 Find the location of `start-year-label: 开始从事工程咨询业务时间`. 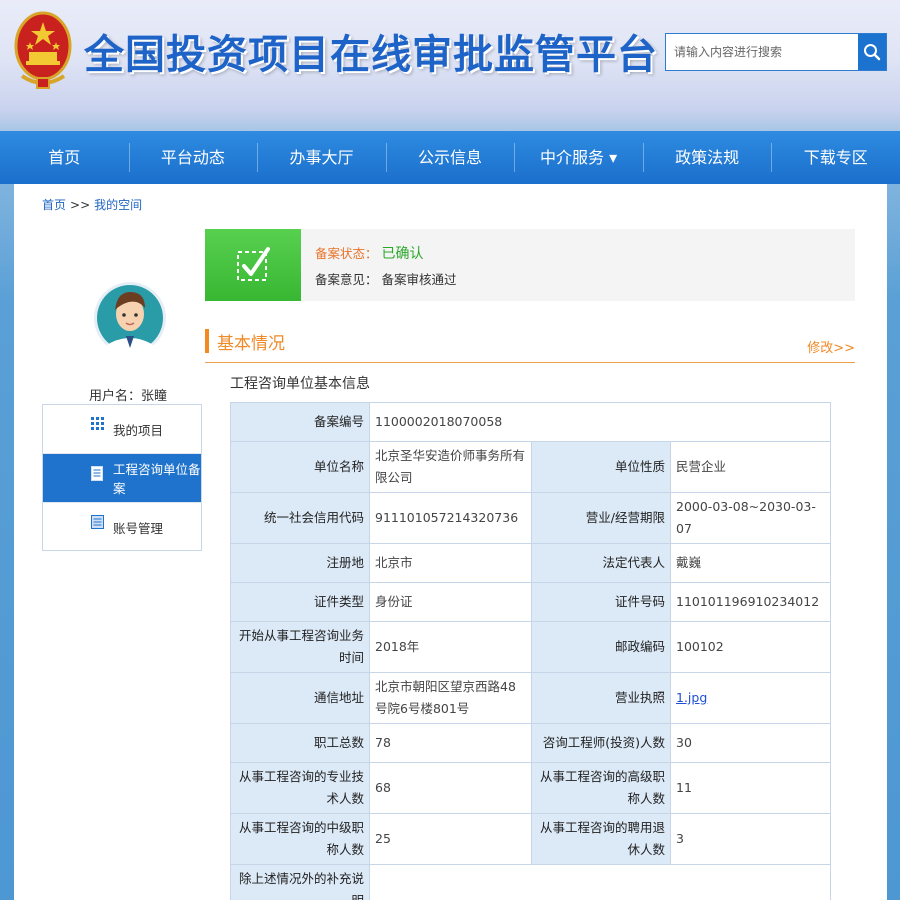

start-year-label: 开始从事工程咨询业务时间 is located at coordinates (300, 647).